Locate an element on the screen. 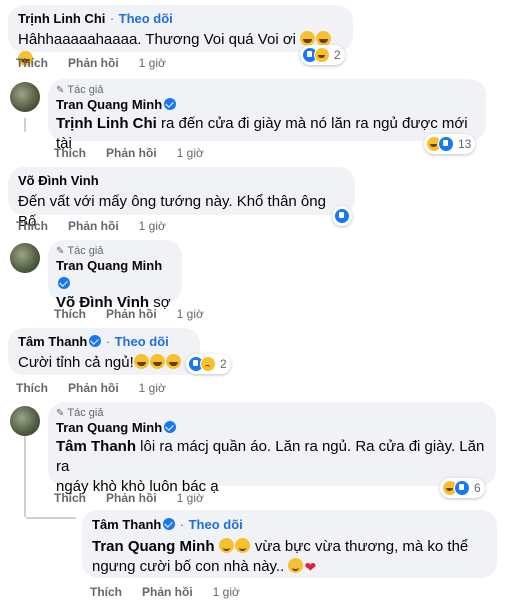 This screenshot has width=529, height=602. reaction-count: 13 is located at coordinates (465, 144).